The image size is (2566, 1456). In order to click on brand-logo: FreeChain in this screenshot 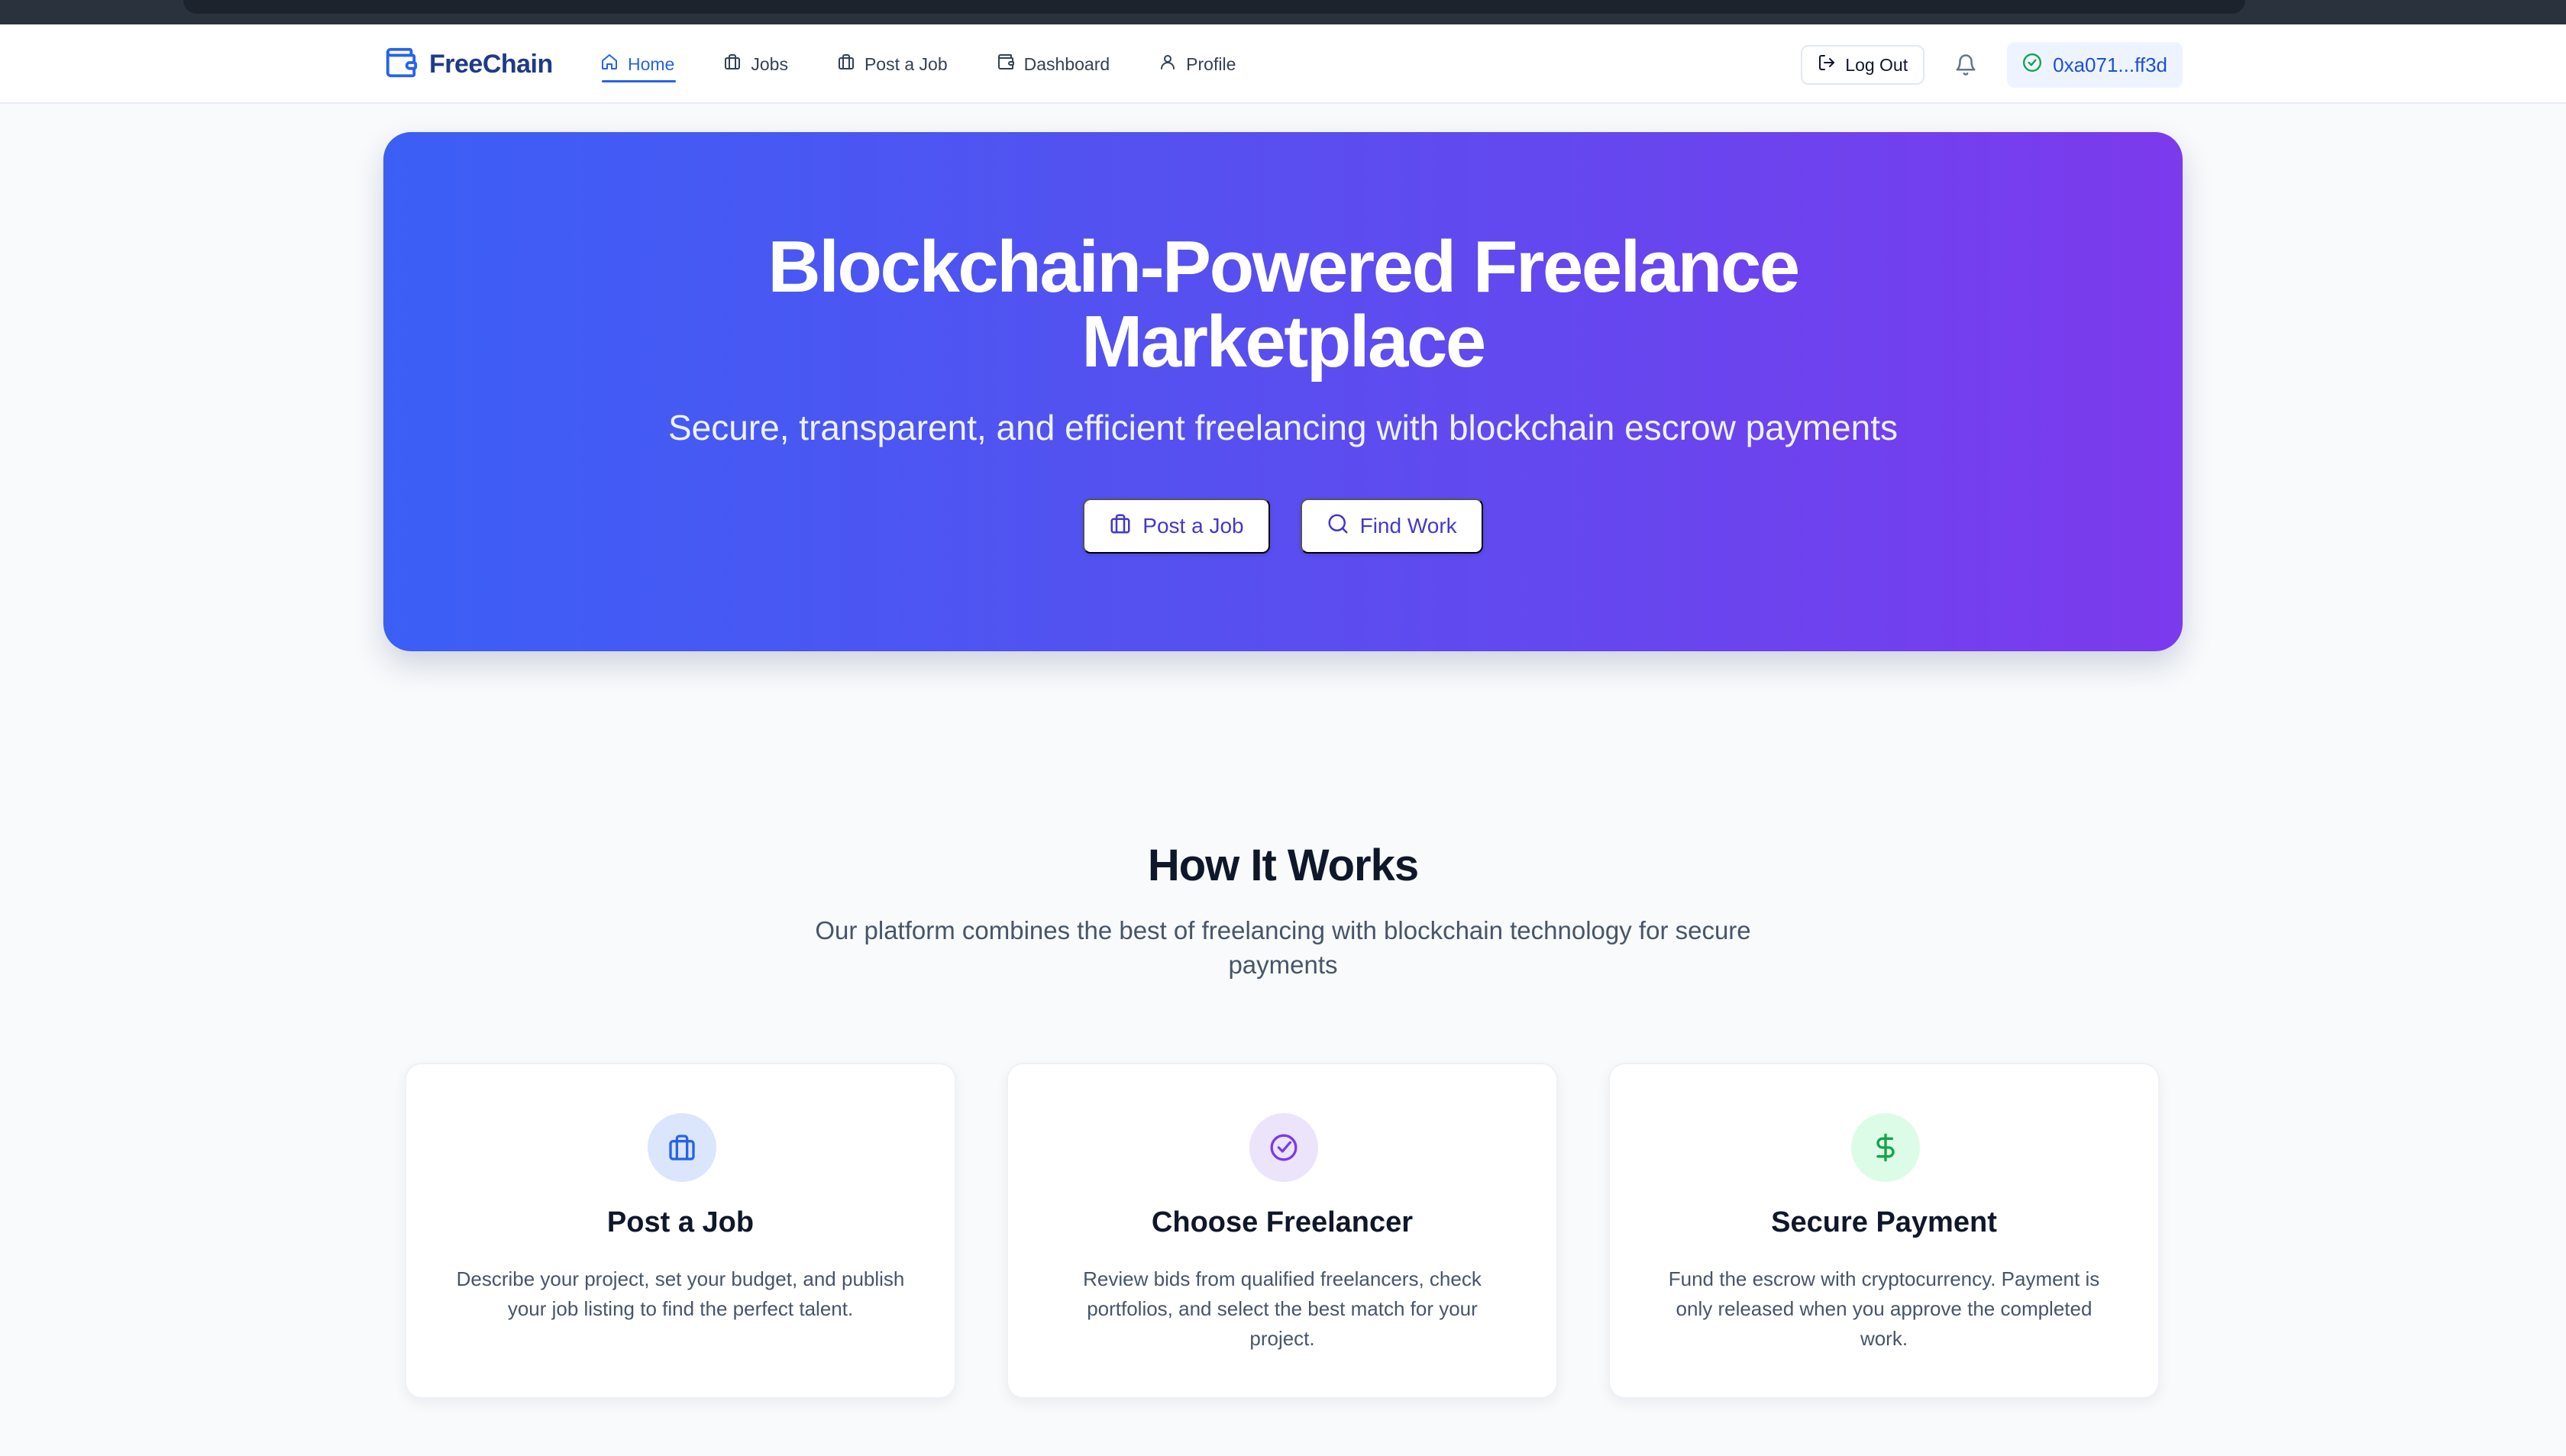, I will do `click(468, 64)`.